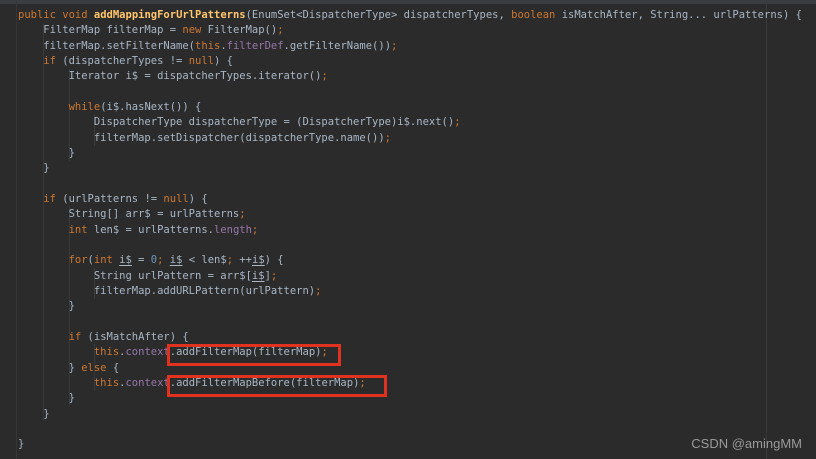 The image size is (816, 459). What do you see at coordinates (84, 106) in the screenshot?
I see `code-token: while` at bounding box center [84, 106].